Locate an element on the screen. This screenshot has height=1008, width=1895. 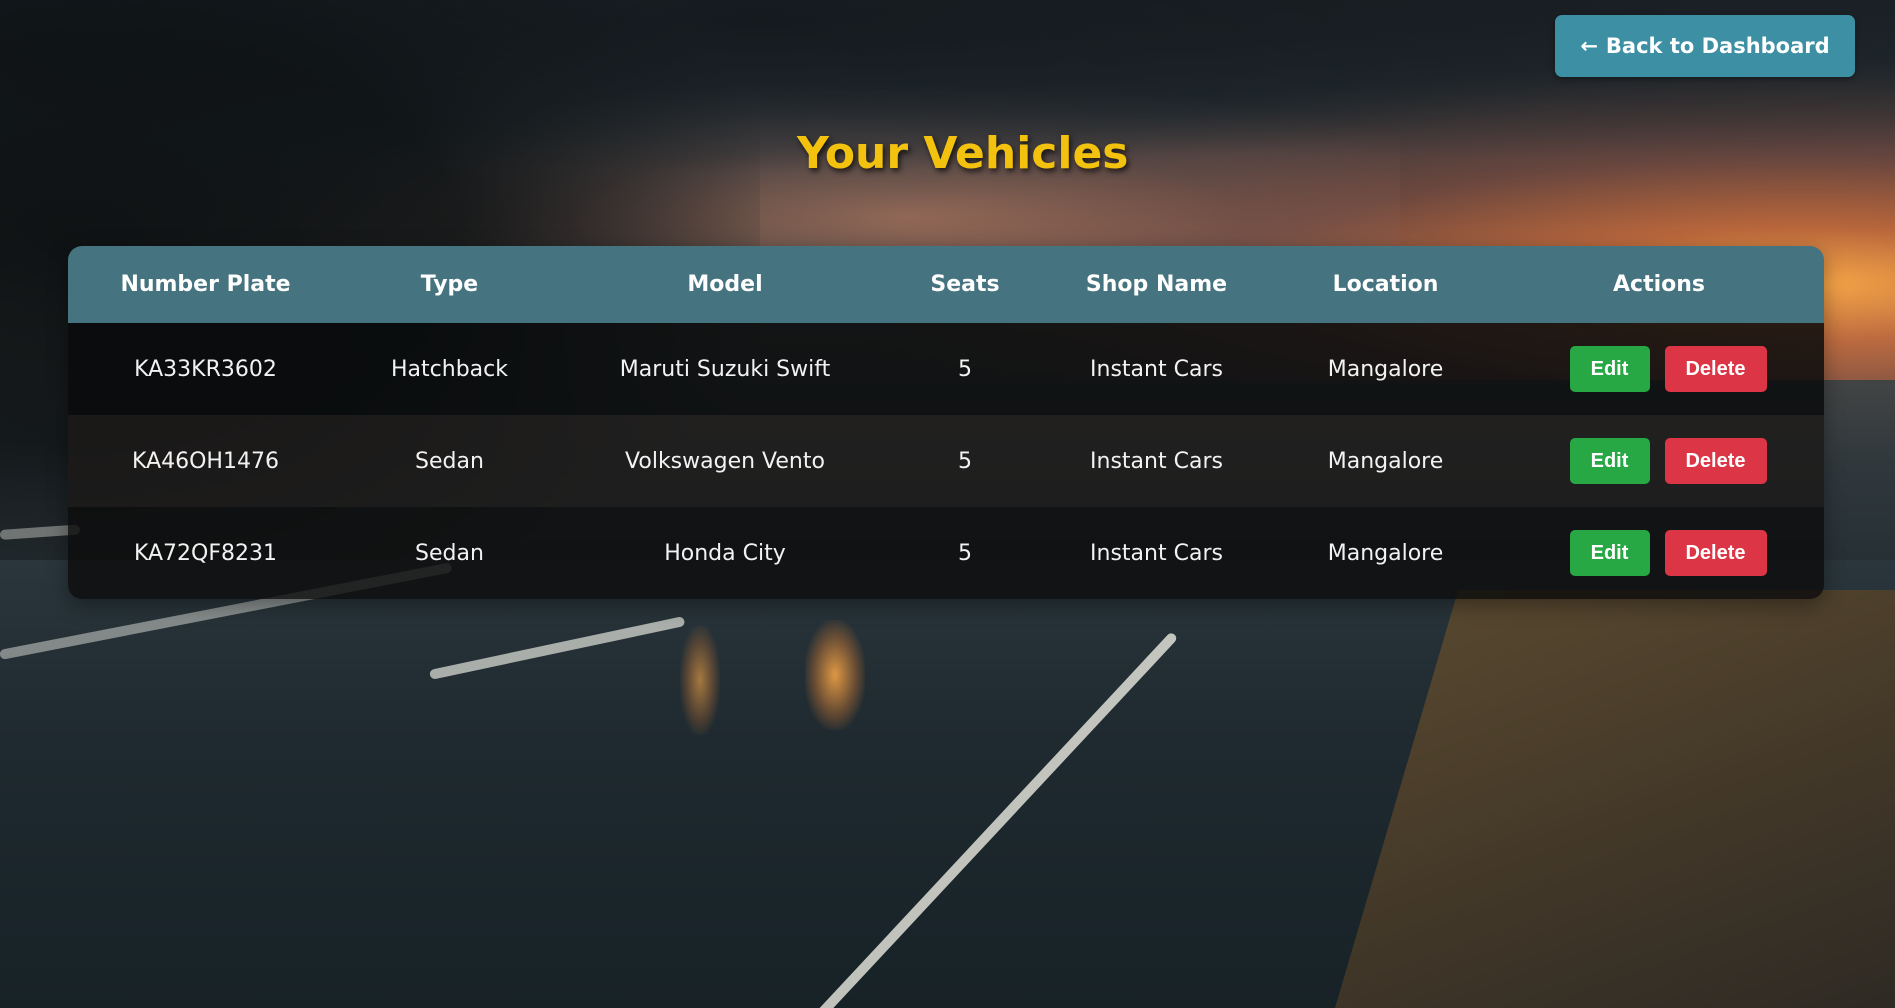
cell-model: Honda City is located at coordinates (725, 553).